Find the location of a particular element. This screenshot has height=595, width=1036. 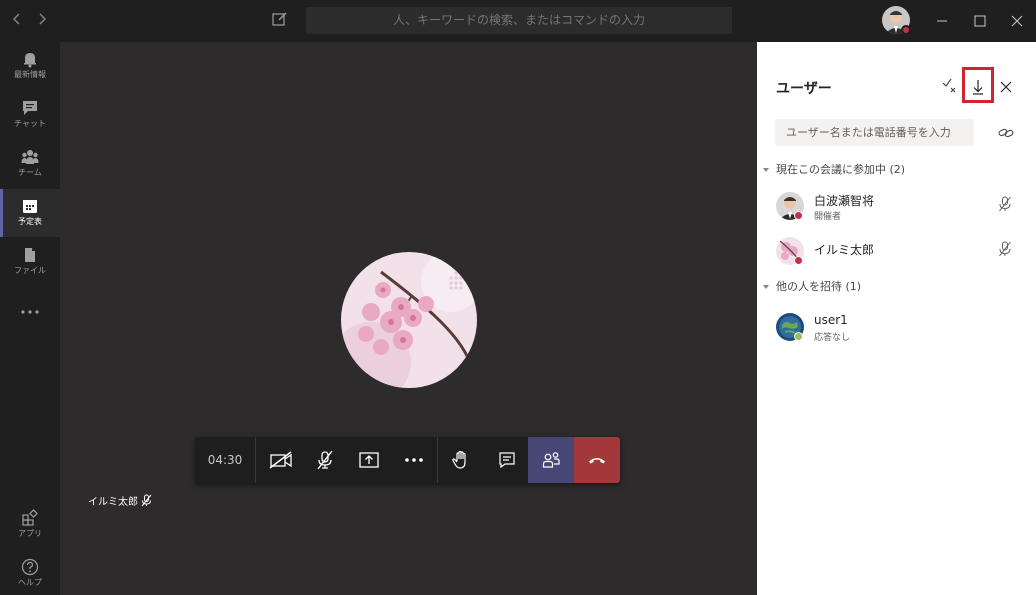

file-icon is located at coordinates (30, 255).